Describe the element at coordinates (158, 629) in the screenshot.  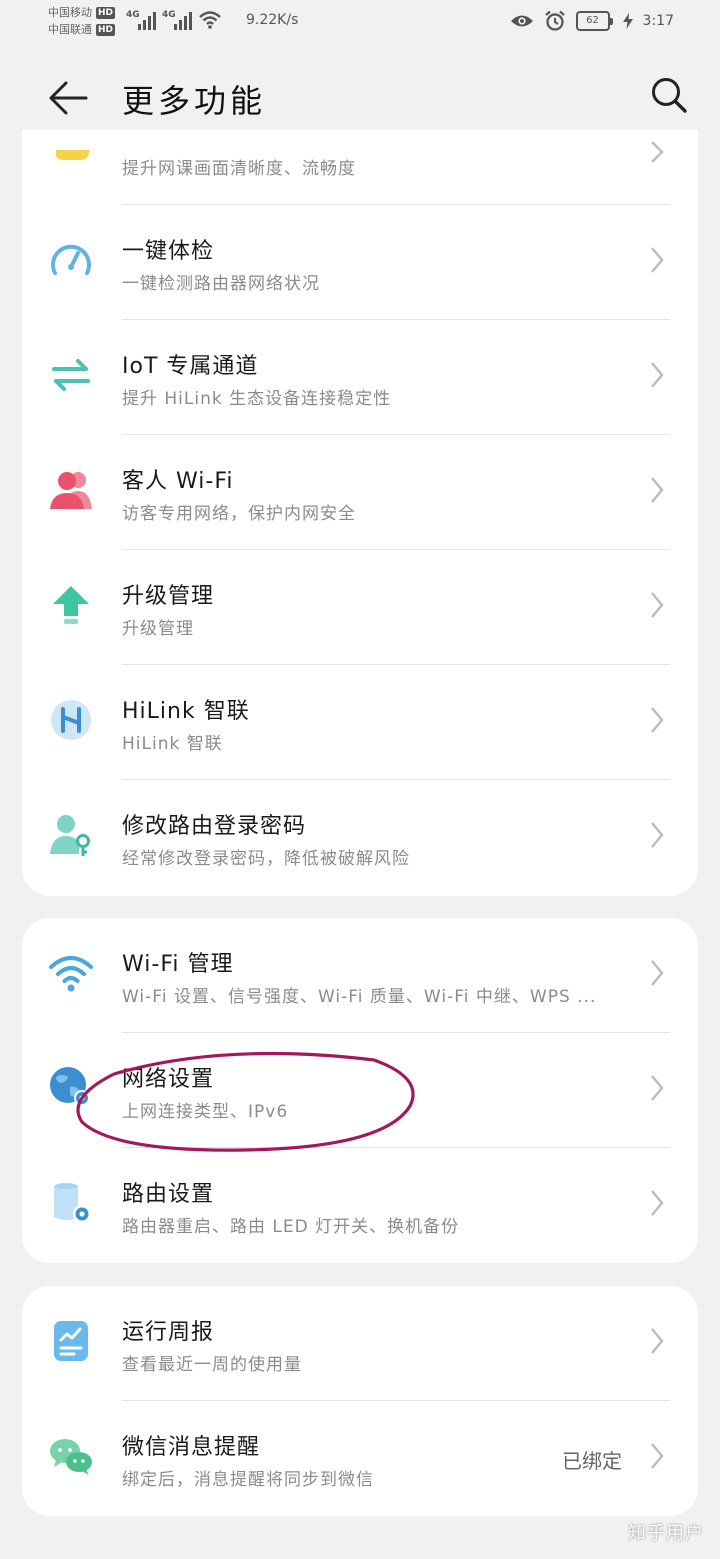
I see `item-subtitle: 升级管理` at that location.